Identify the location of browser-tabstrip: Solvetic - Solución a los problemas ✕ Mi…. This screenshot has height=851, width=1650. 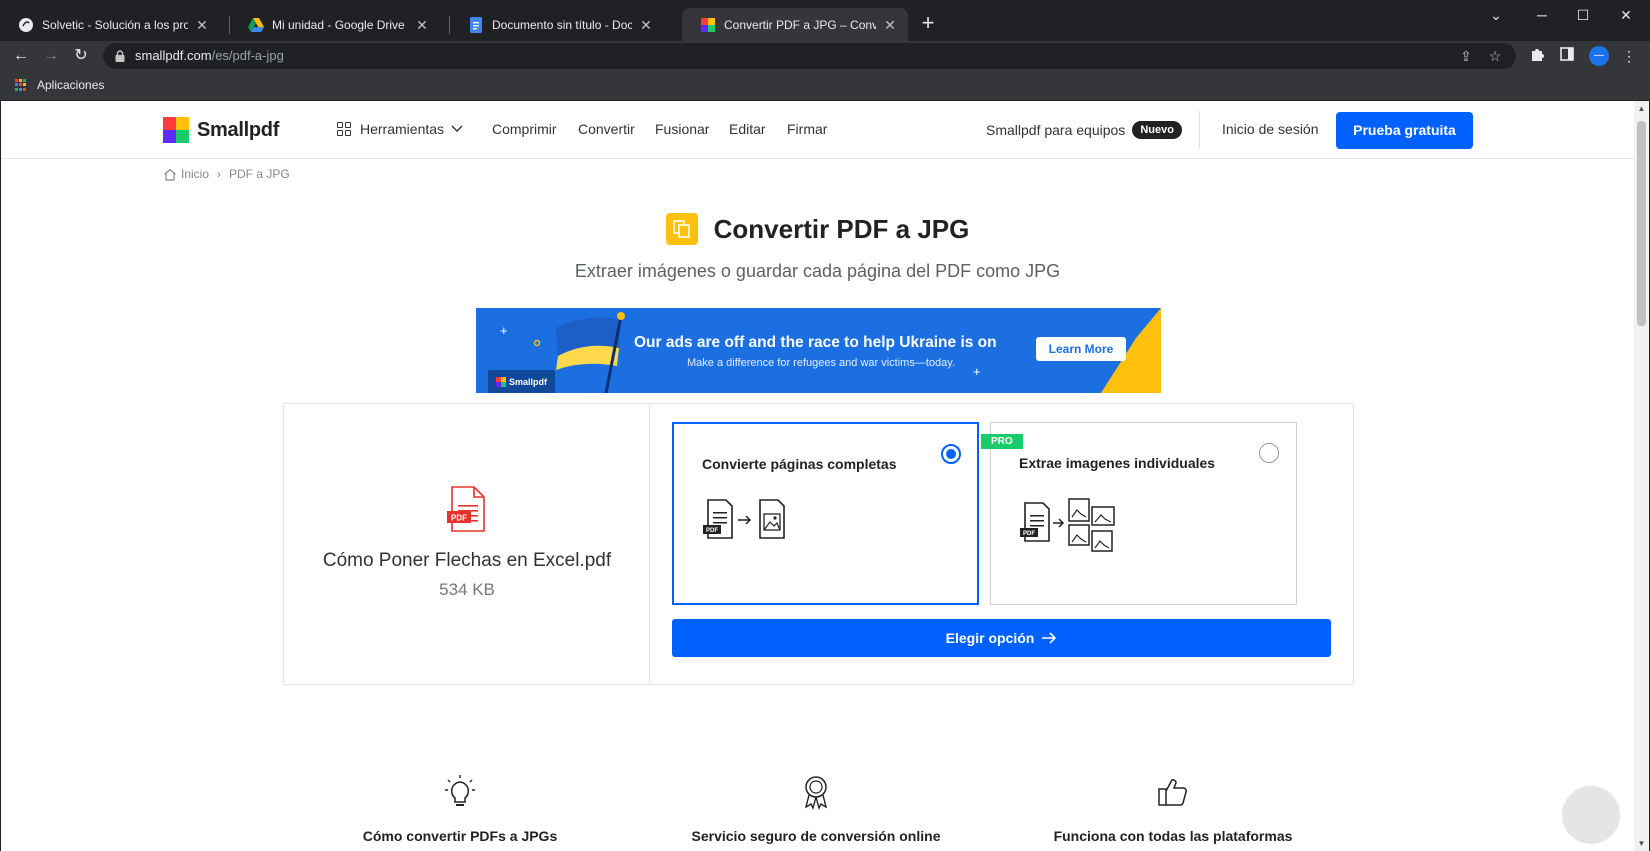
(825, 20).